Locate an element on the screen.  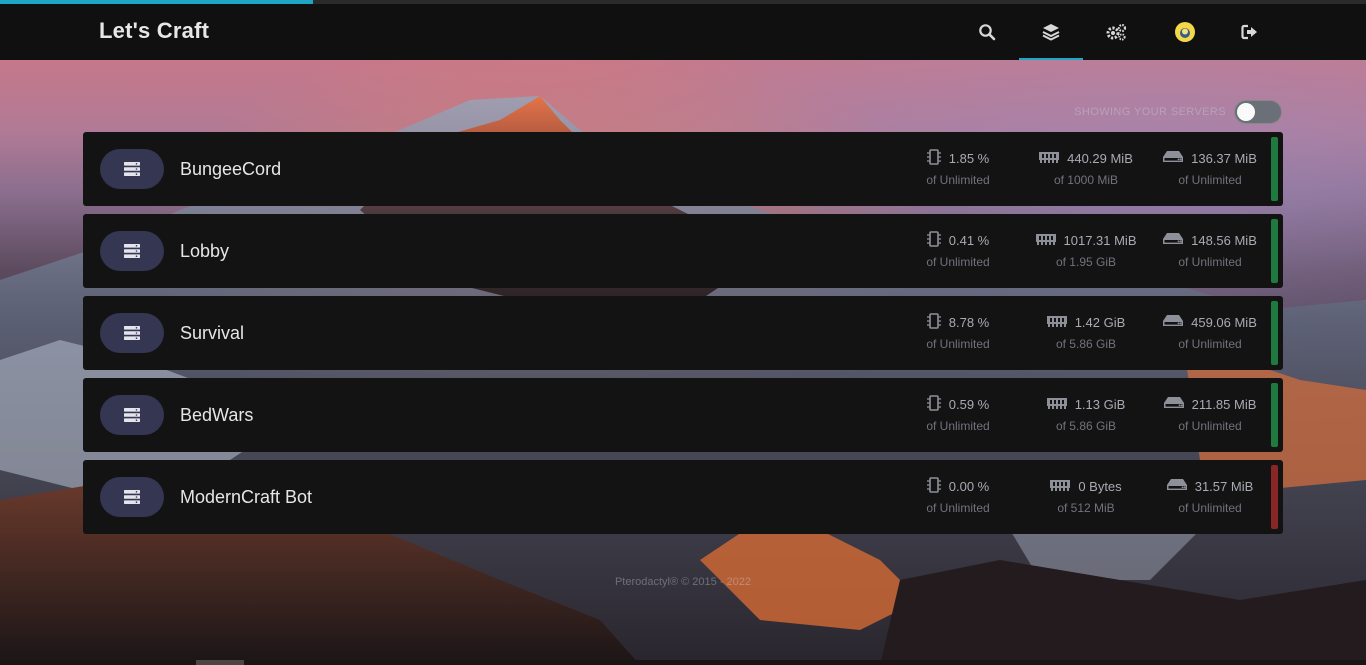
disk-stat: 136.37 MiB of Unlimited is located at coordinates (1210, 170).